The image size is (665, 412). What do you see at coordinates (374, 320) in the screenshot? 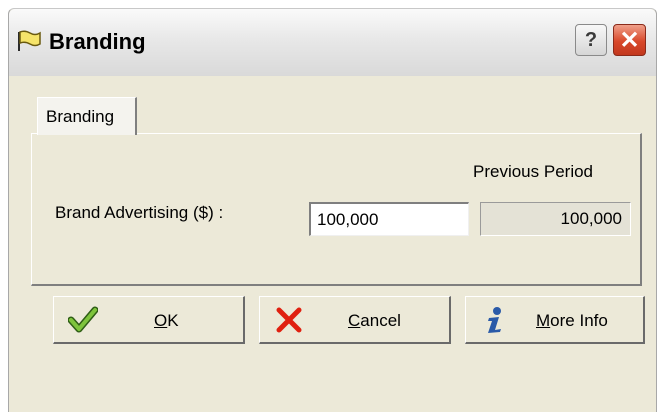
I see `cancel-label: Cancel` at bounding box center [374, 320].